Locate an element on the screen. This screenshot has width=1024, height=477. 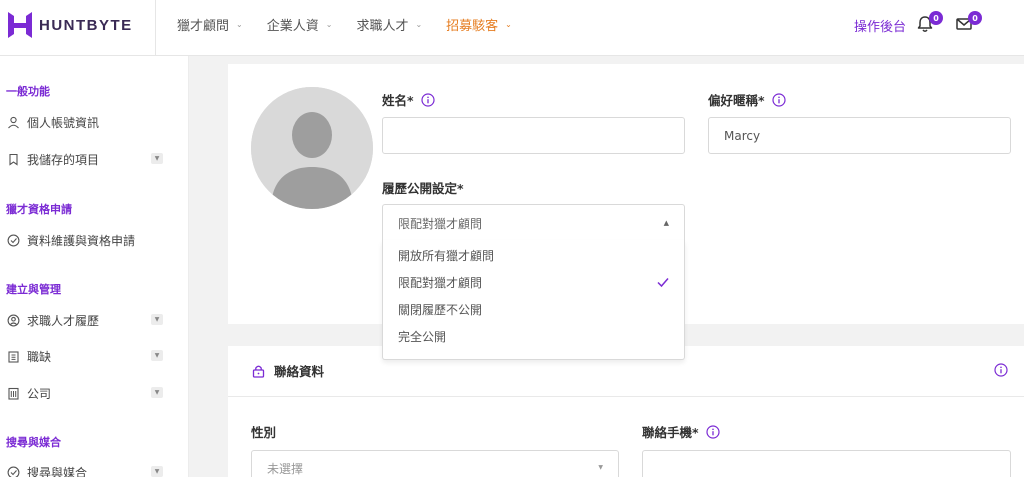
brand-logo: HUNTBYTE is located at coordinates (69, 25).